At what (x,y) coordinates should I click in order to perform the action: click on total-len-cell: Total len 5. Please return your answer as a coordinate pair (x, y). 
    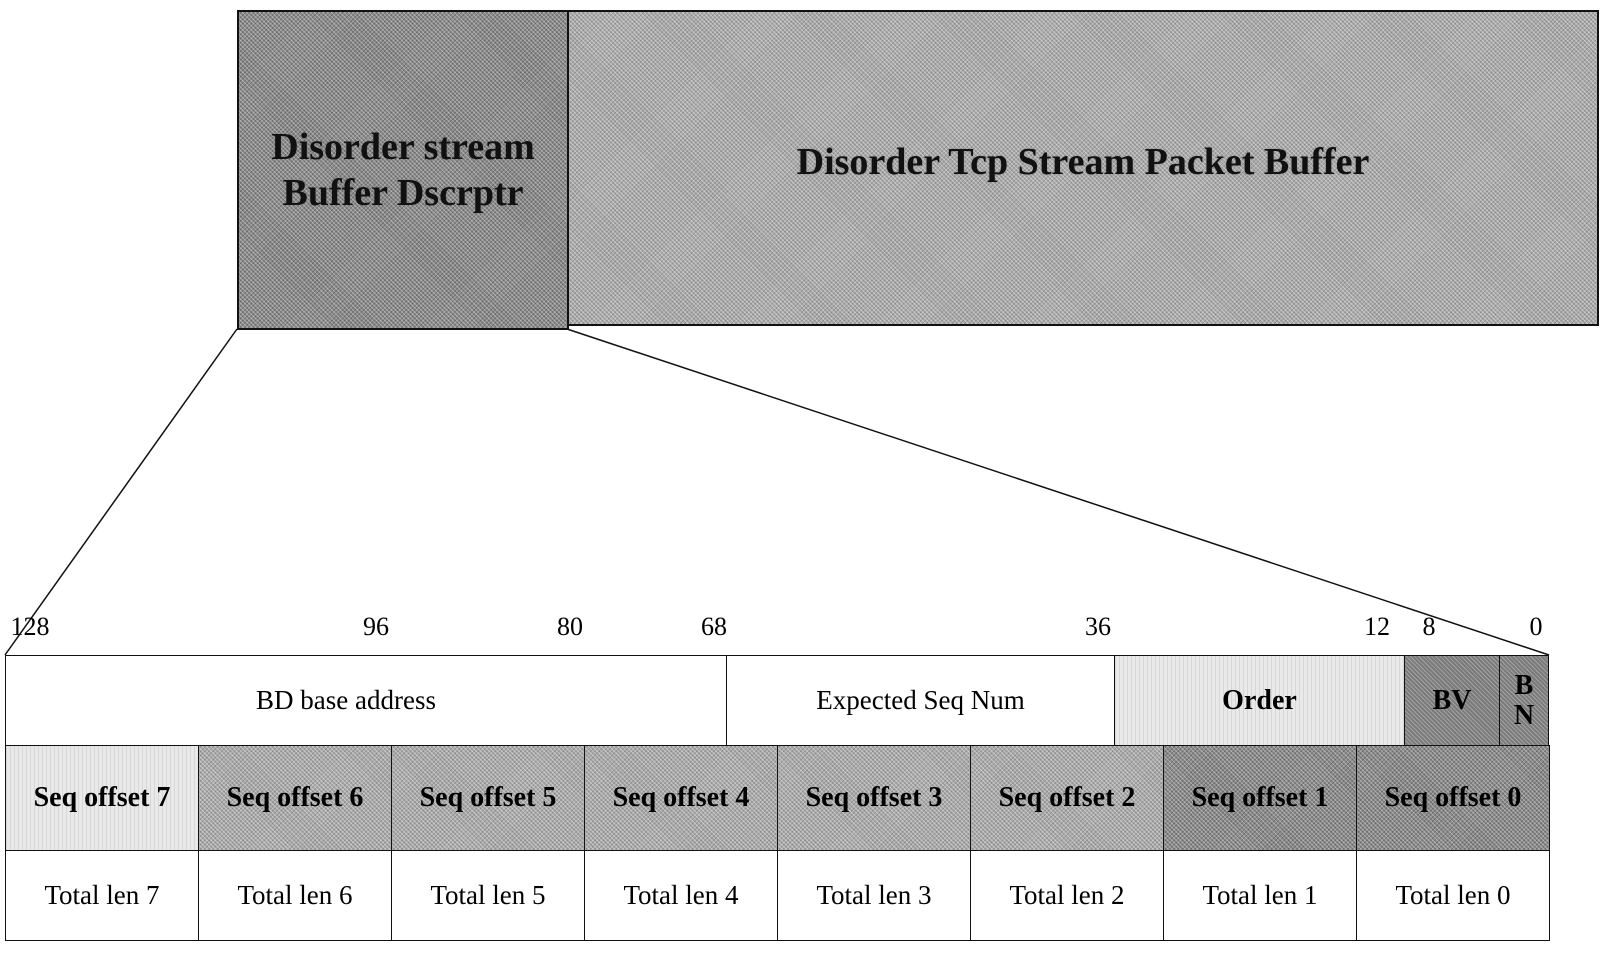
    Looking at the image, I should click on (488, 895).